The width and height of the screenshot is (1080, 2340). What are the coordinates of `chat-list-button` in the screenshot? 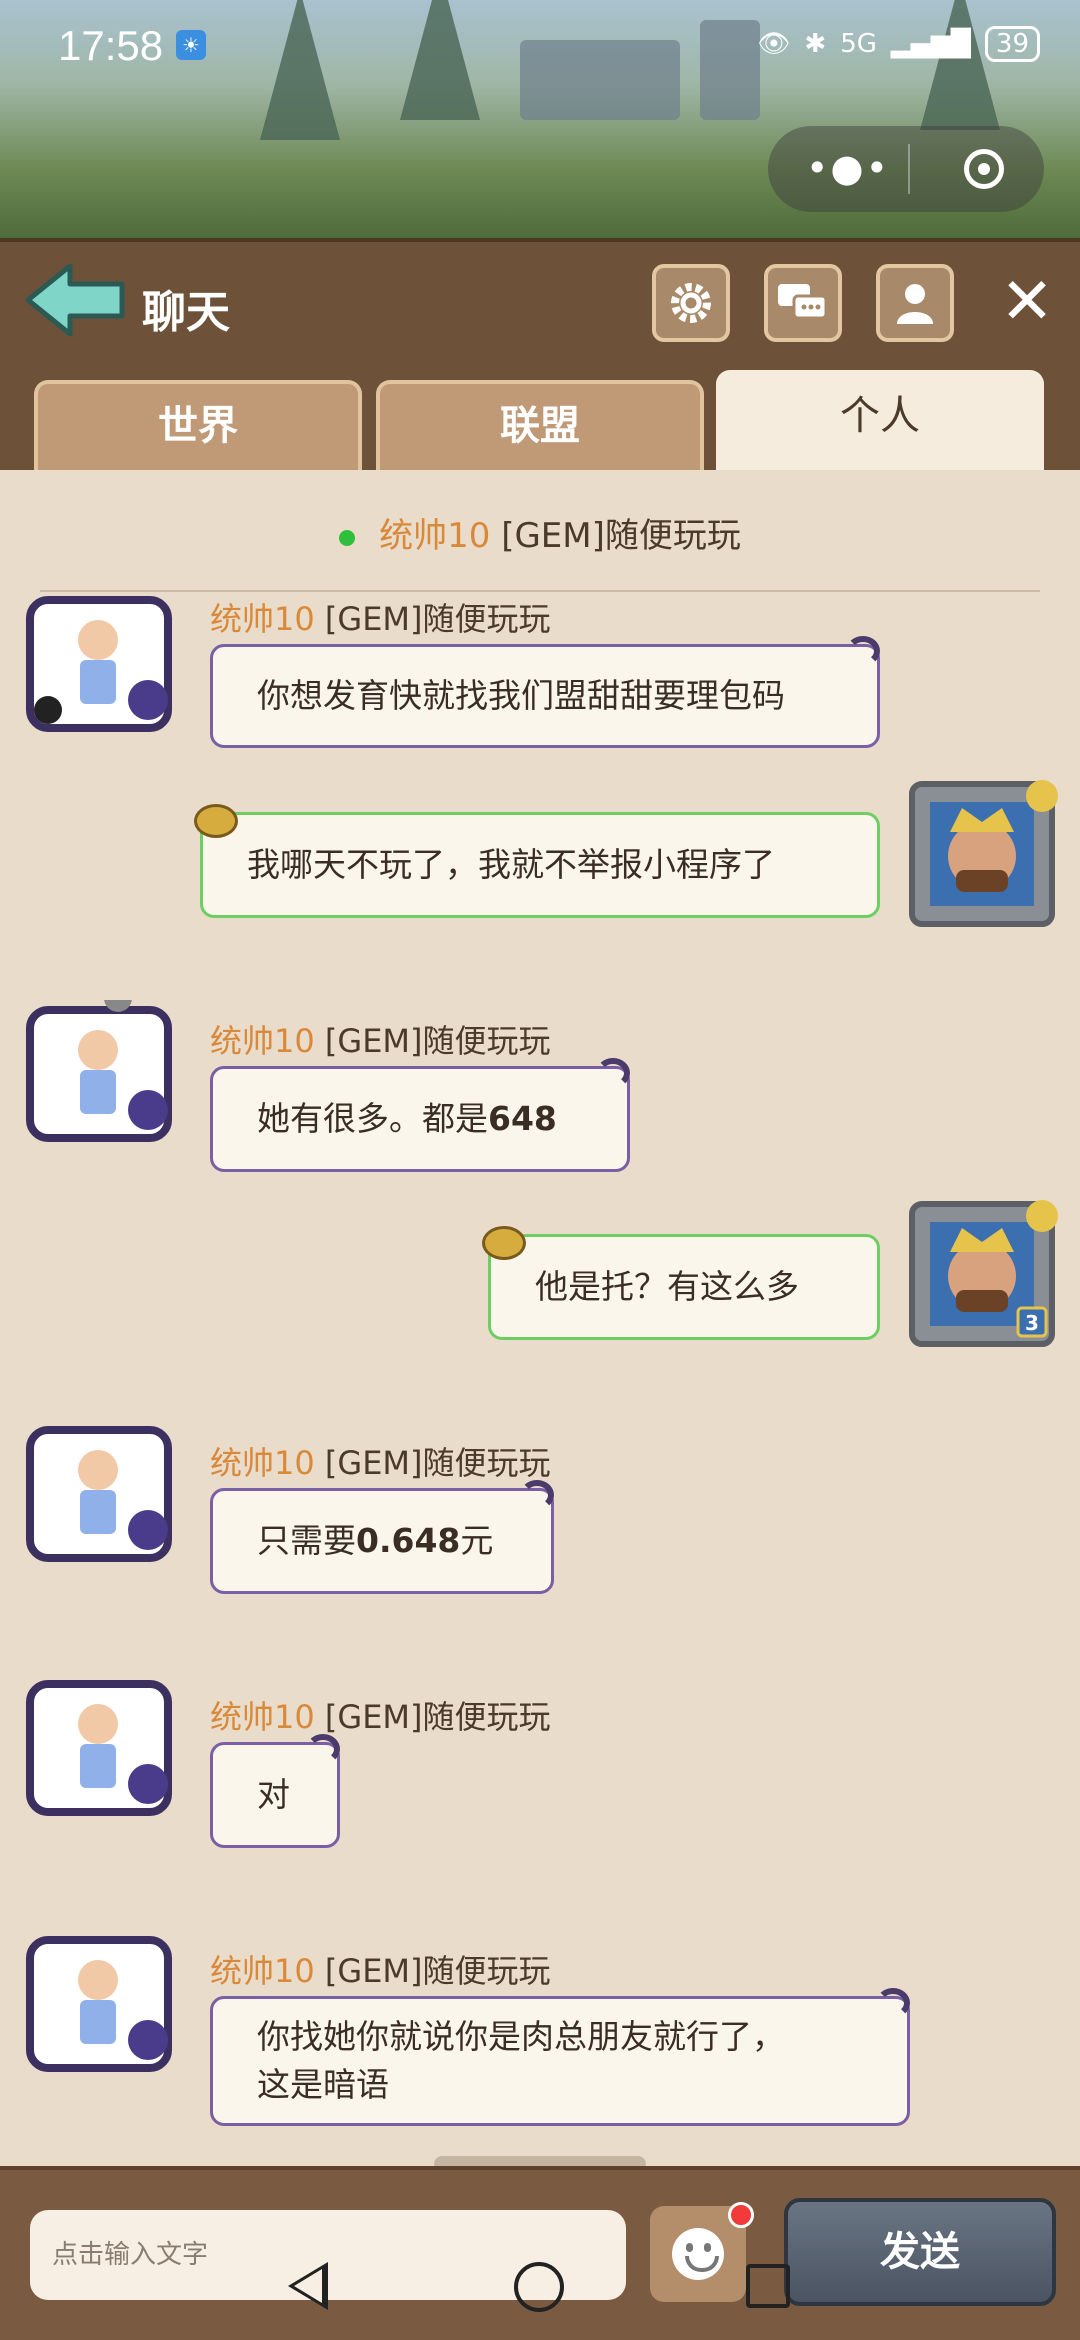 It's located at (803, 303).